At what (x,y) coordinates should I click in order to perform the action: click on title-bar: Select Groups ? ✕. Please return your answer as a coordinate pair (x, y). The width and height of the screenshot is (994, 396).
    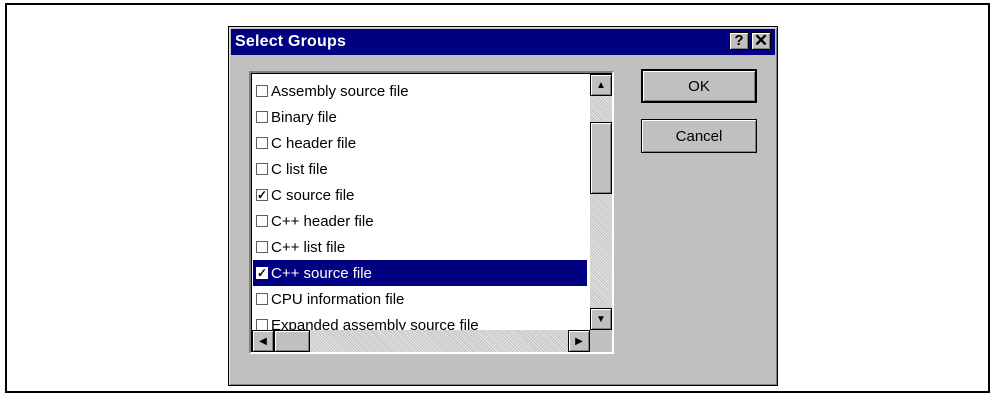
    Looking at the image, I should click on (503, 42).